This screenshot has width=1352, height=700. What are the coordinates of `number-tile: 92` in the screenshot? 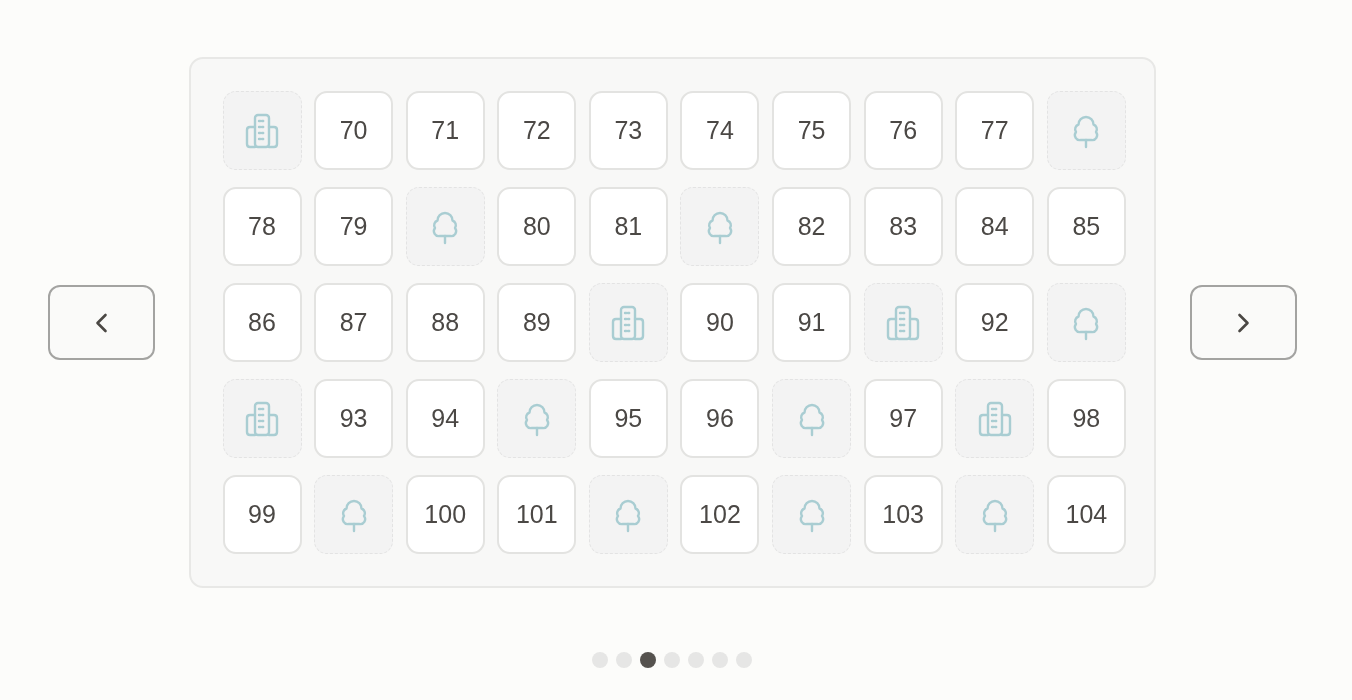 It's located at (995, 322).